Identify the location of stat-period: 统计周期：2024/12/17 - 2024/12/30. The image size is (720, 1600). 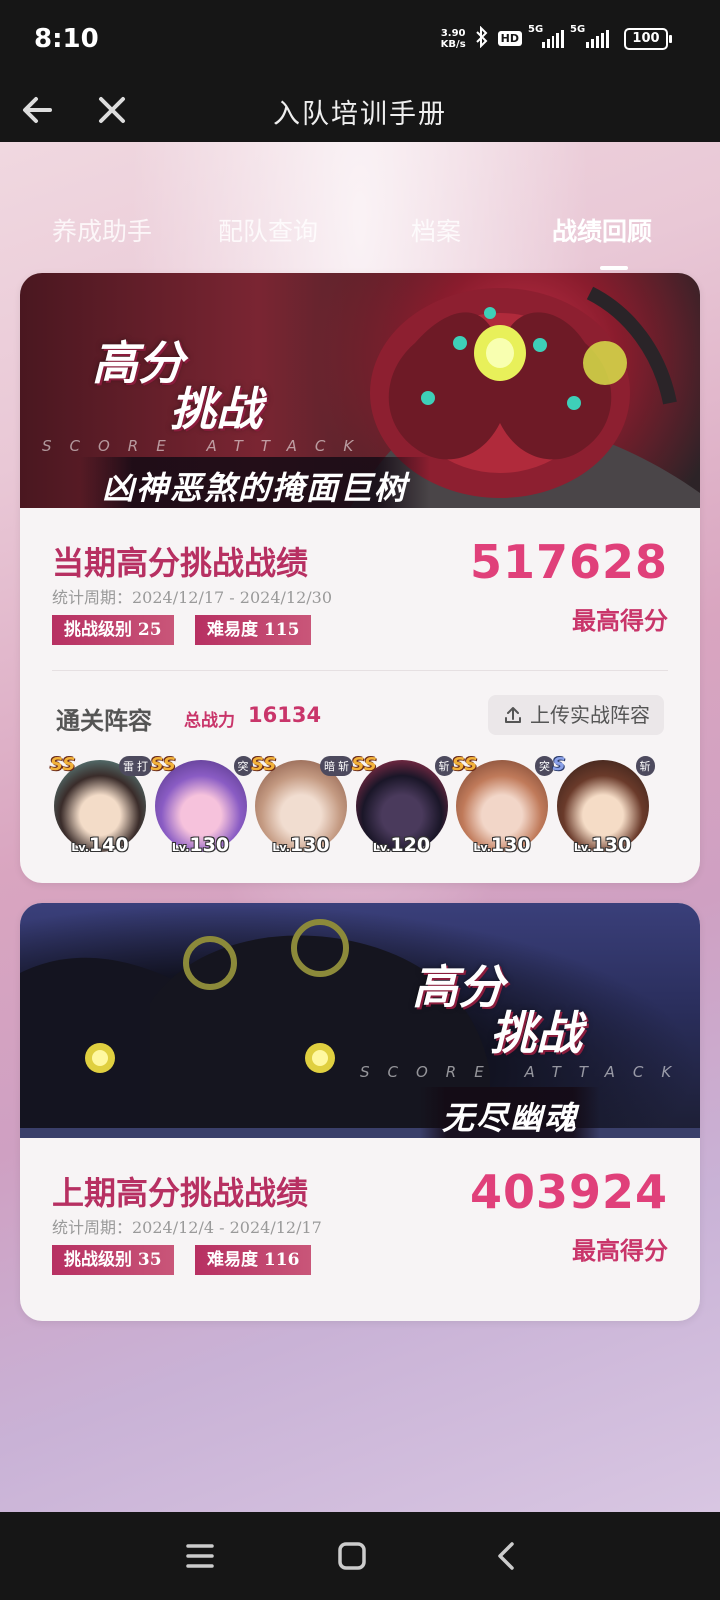
(192, 597).